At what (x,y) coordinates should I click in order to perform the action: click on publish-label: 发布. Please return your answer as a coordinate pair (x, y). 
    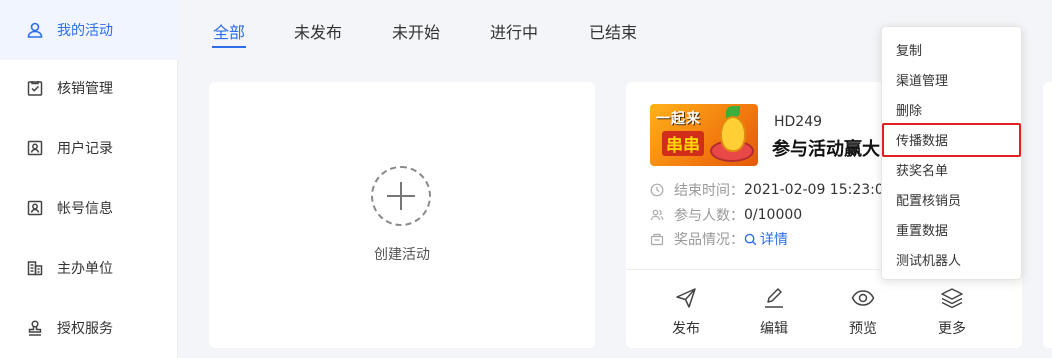
    Looking at the image, I should click on (686, 329).